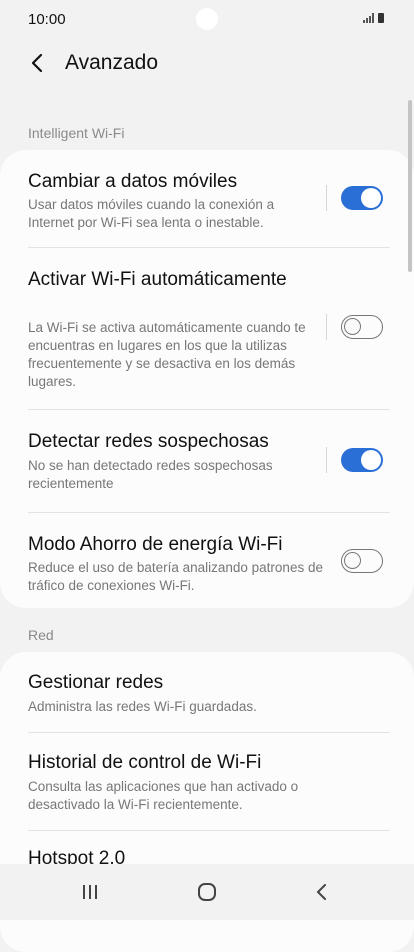 The image size is (414, 952). I want to click on setting-title: Gestionar redes, so click(96, 682).